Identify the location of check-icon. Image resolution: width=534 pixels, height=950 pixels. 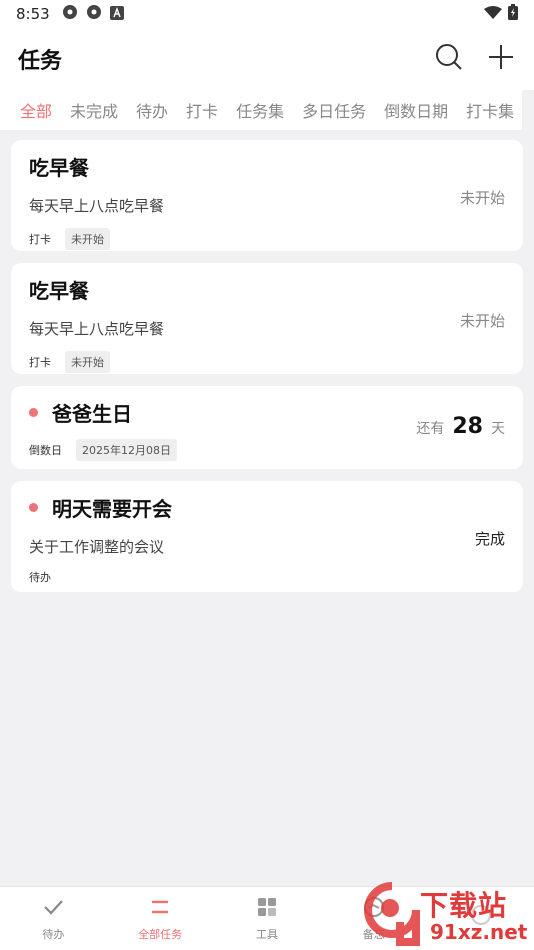
(53, 909).